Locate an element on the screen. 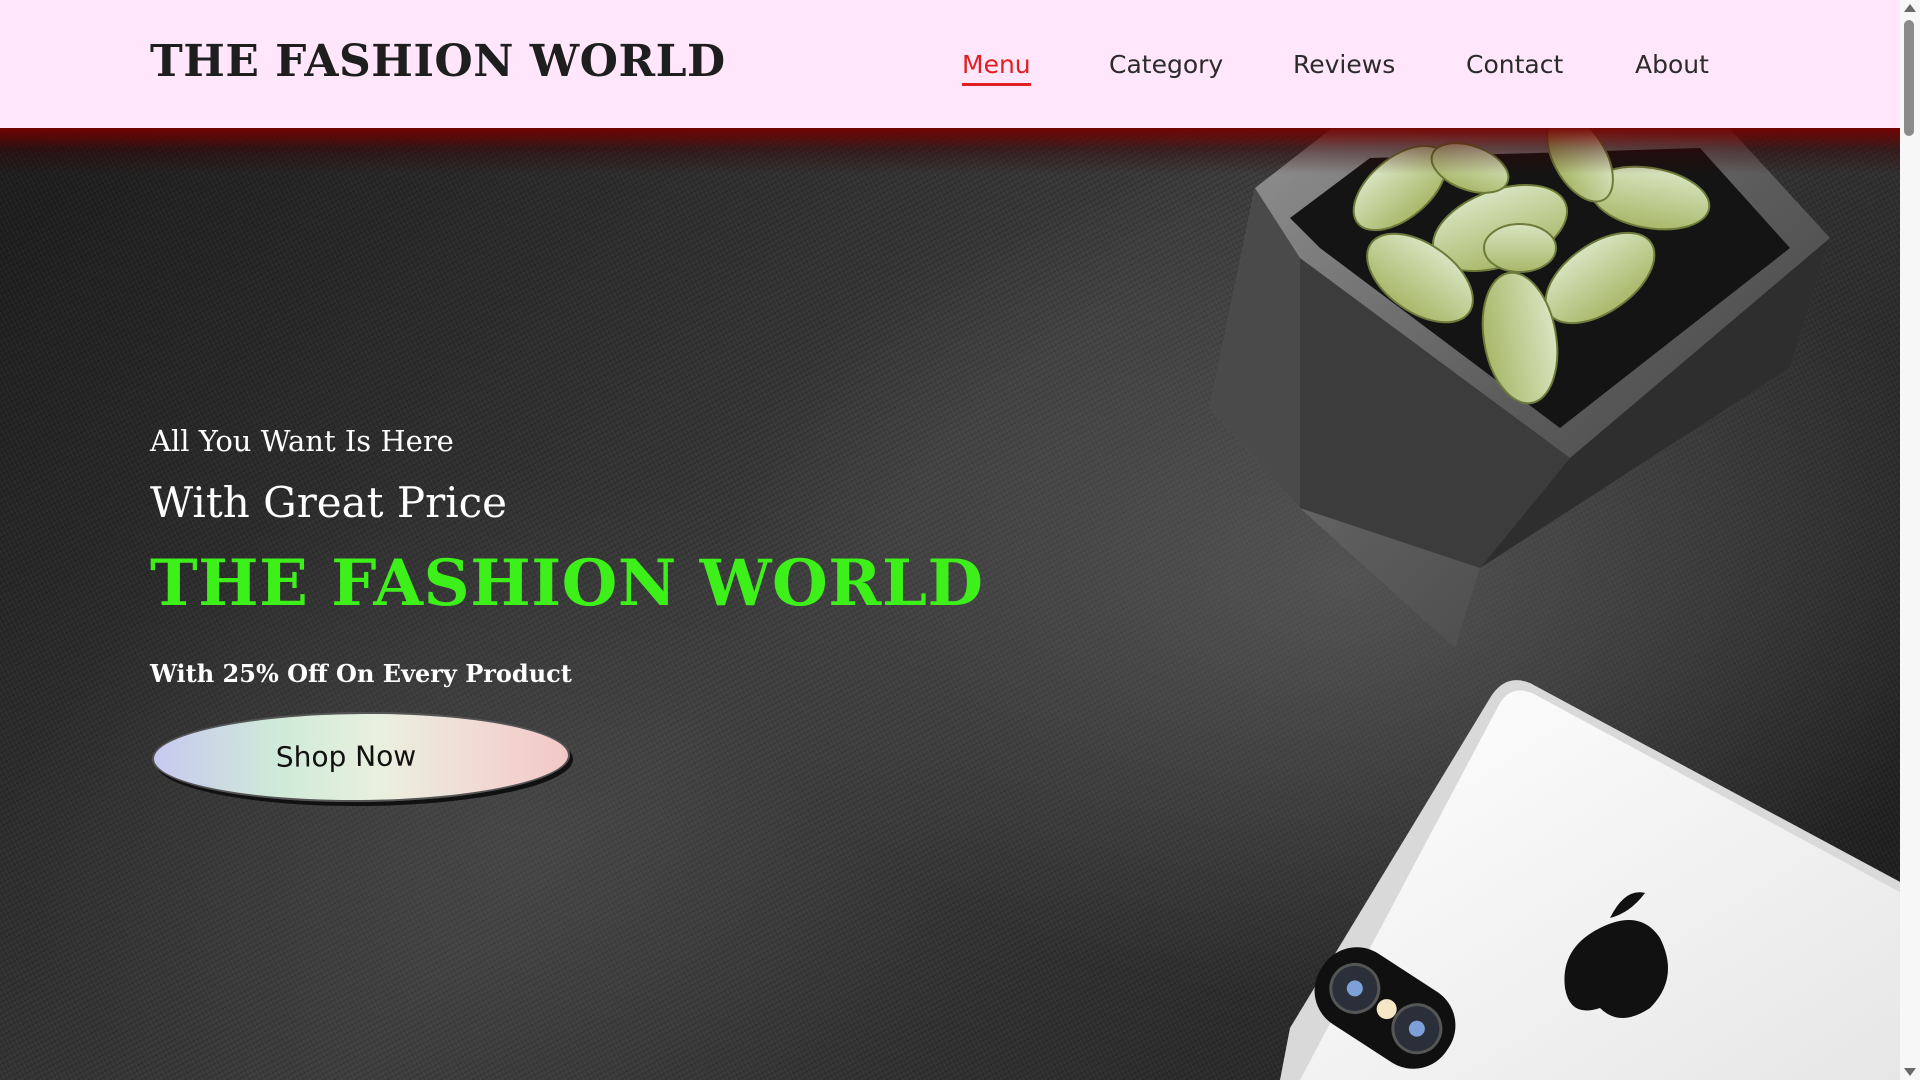  nav-about-link: About is located at coordinates (1672, 64).